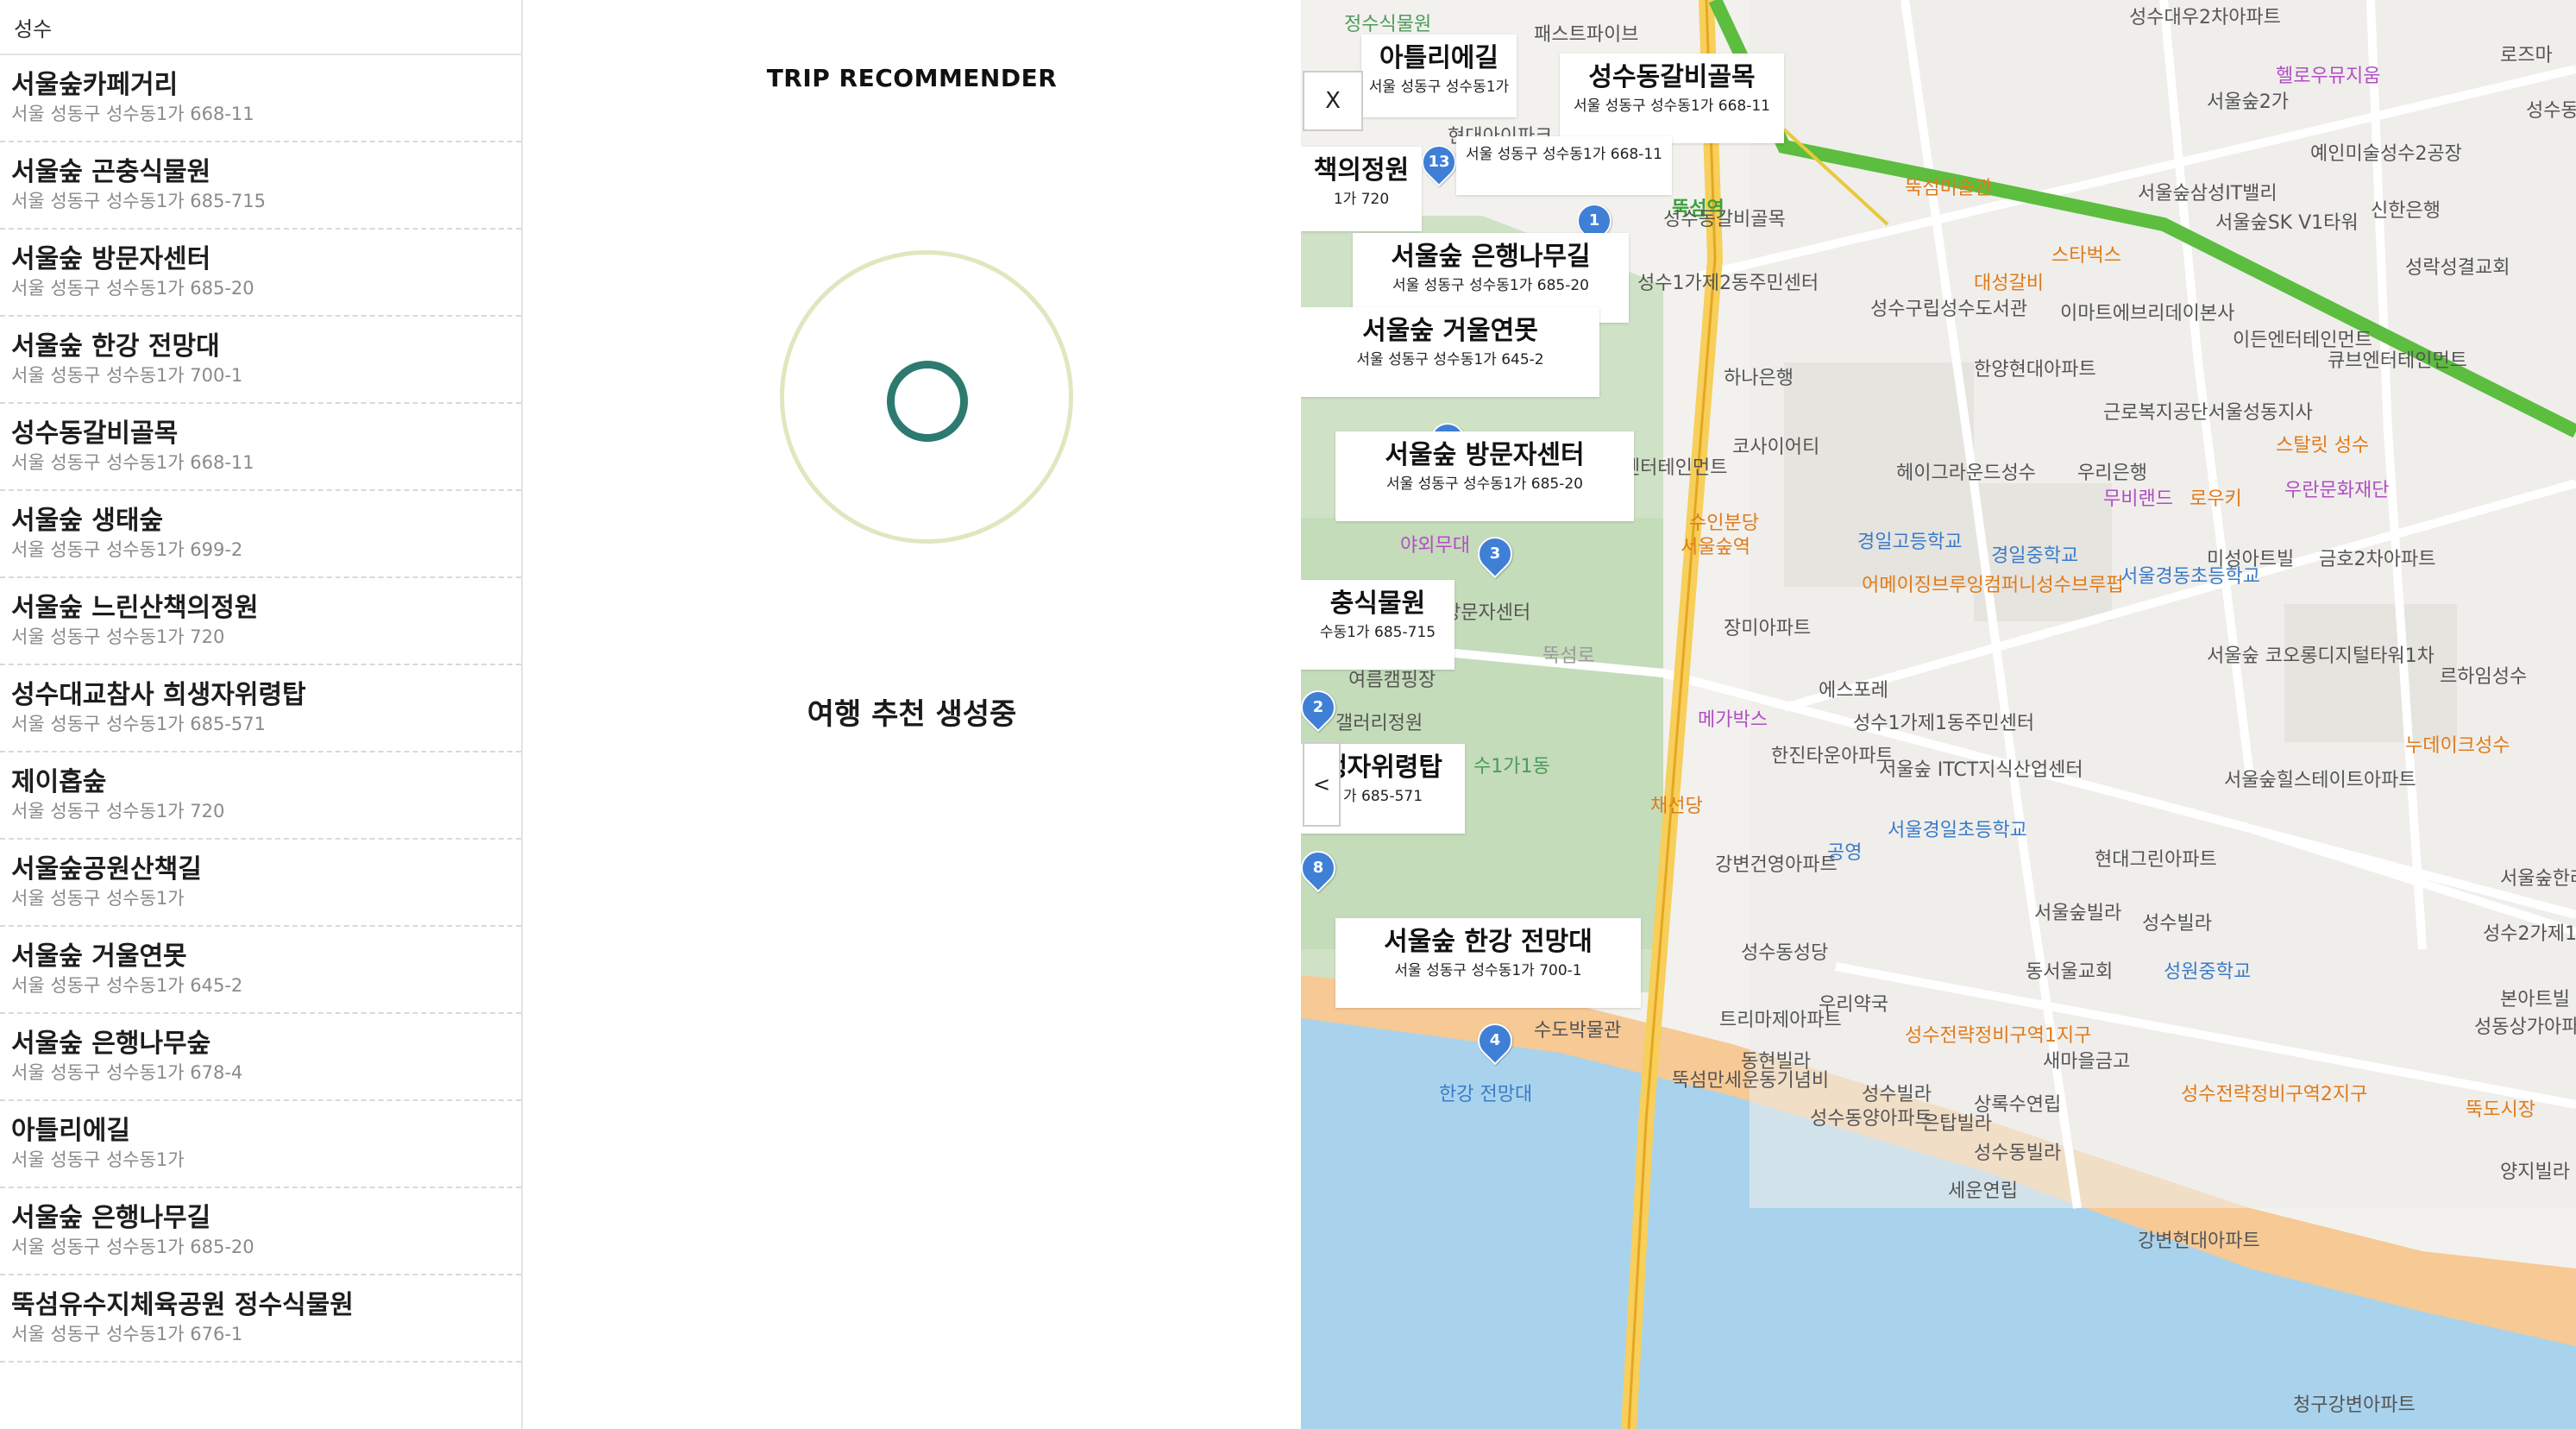 The image size is (2576, 1429). What do you see at coordinates (1487, 613) in the screenshot?
I see `map-place-label: 방문자센터` at bounding box center [1487, 613].